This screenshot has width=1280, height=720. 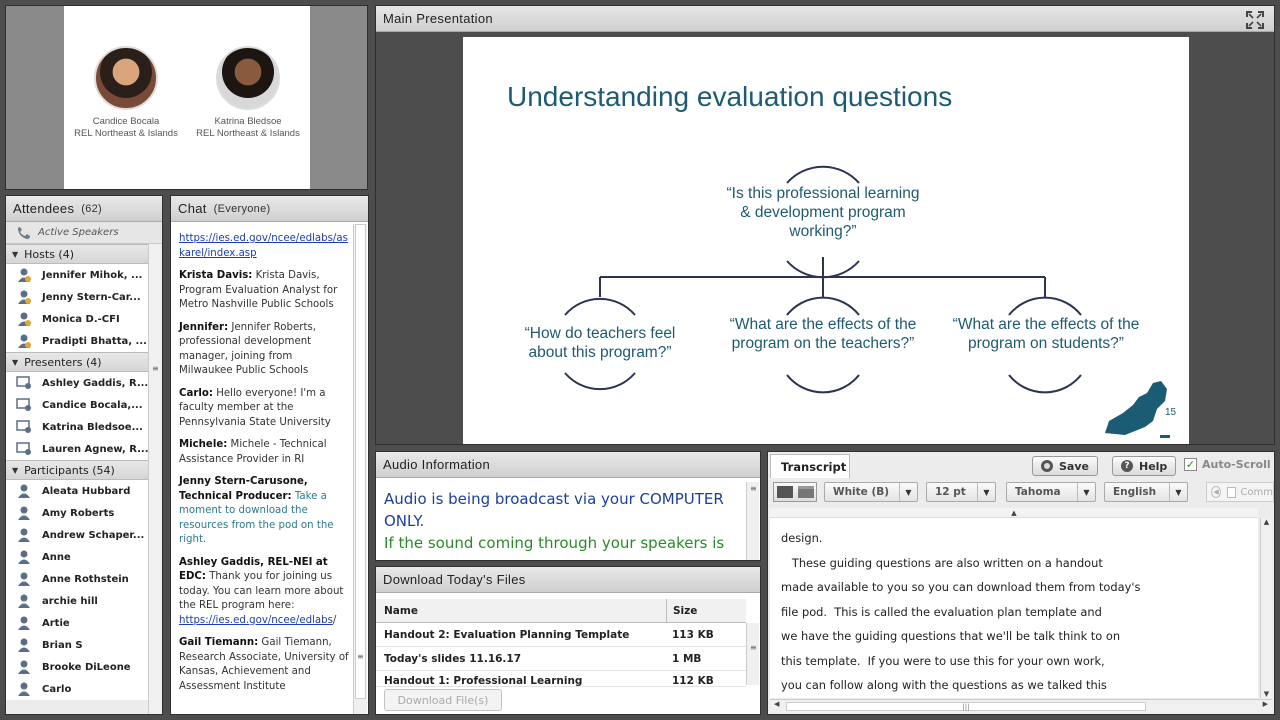 What do you see at coordinates (62, 645) in the screenshot?
I see `attendee-name: Brian S` at bounding box center [62, 645].